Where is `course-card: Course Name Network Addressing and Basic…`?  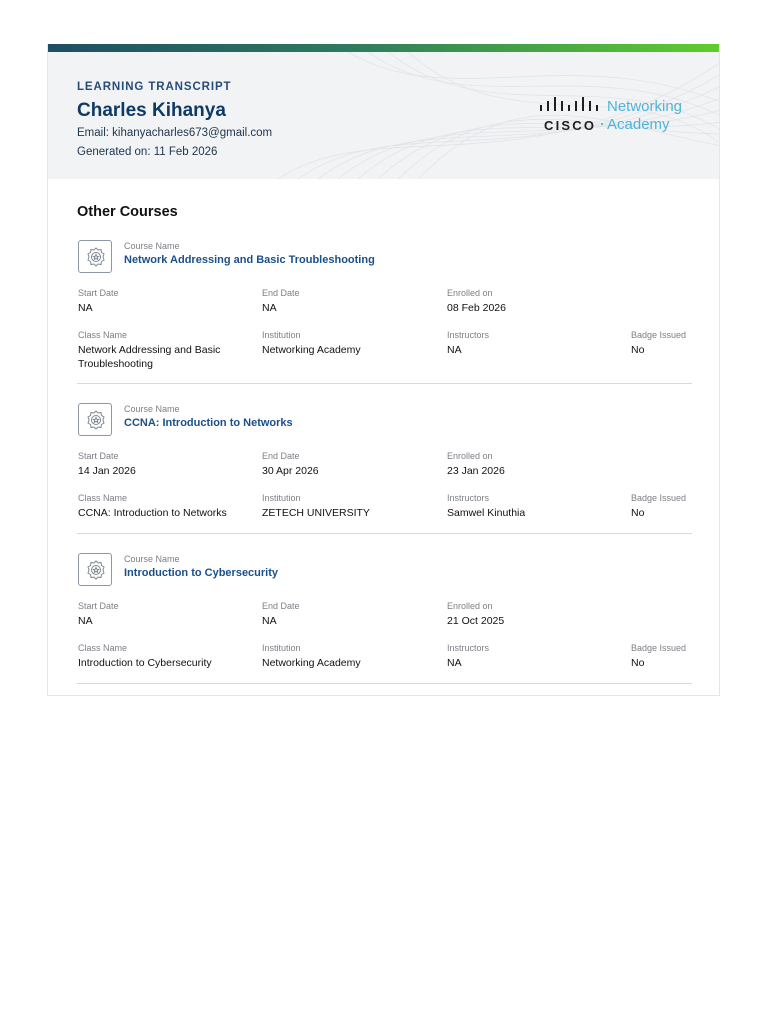 course-card: Course Name Network Addressing and Basic… is located at coordinates (384, 312).